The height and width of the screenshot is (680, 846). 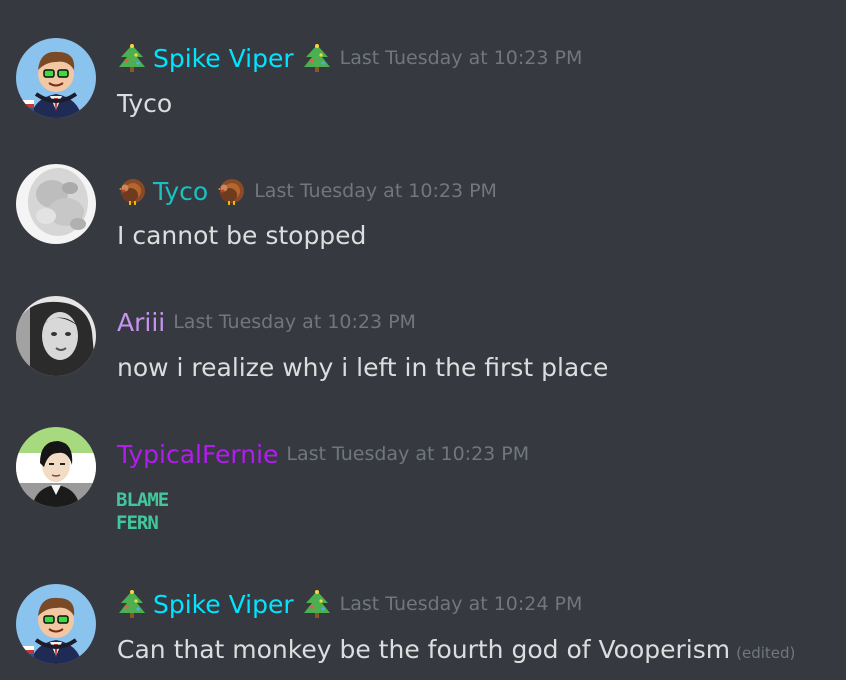 I want to click on message-header: Ariii Last Tuesday at 10:23 PM, so click(x=266, y=322).